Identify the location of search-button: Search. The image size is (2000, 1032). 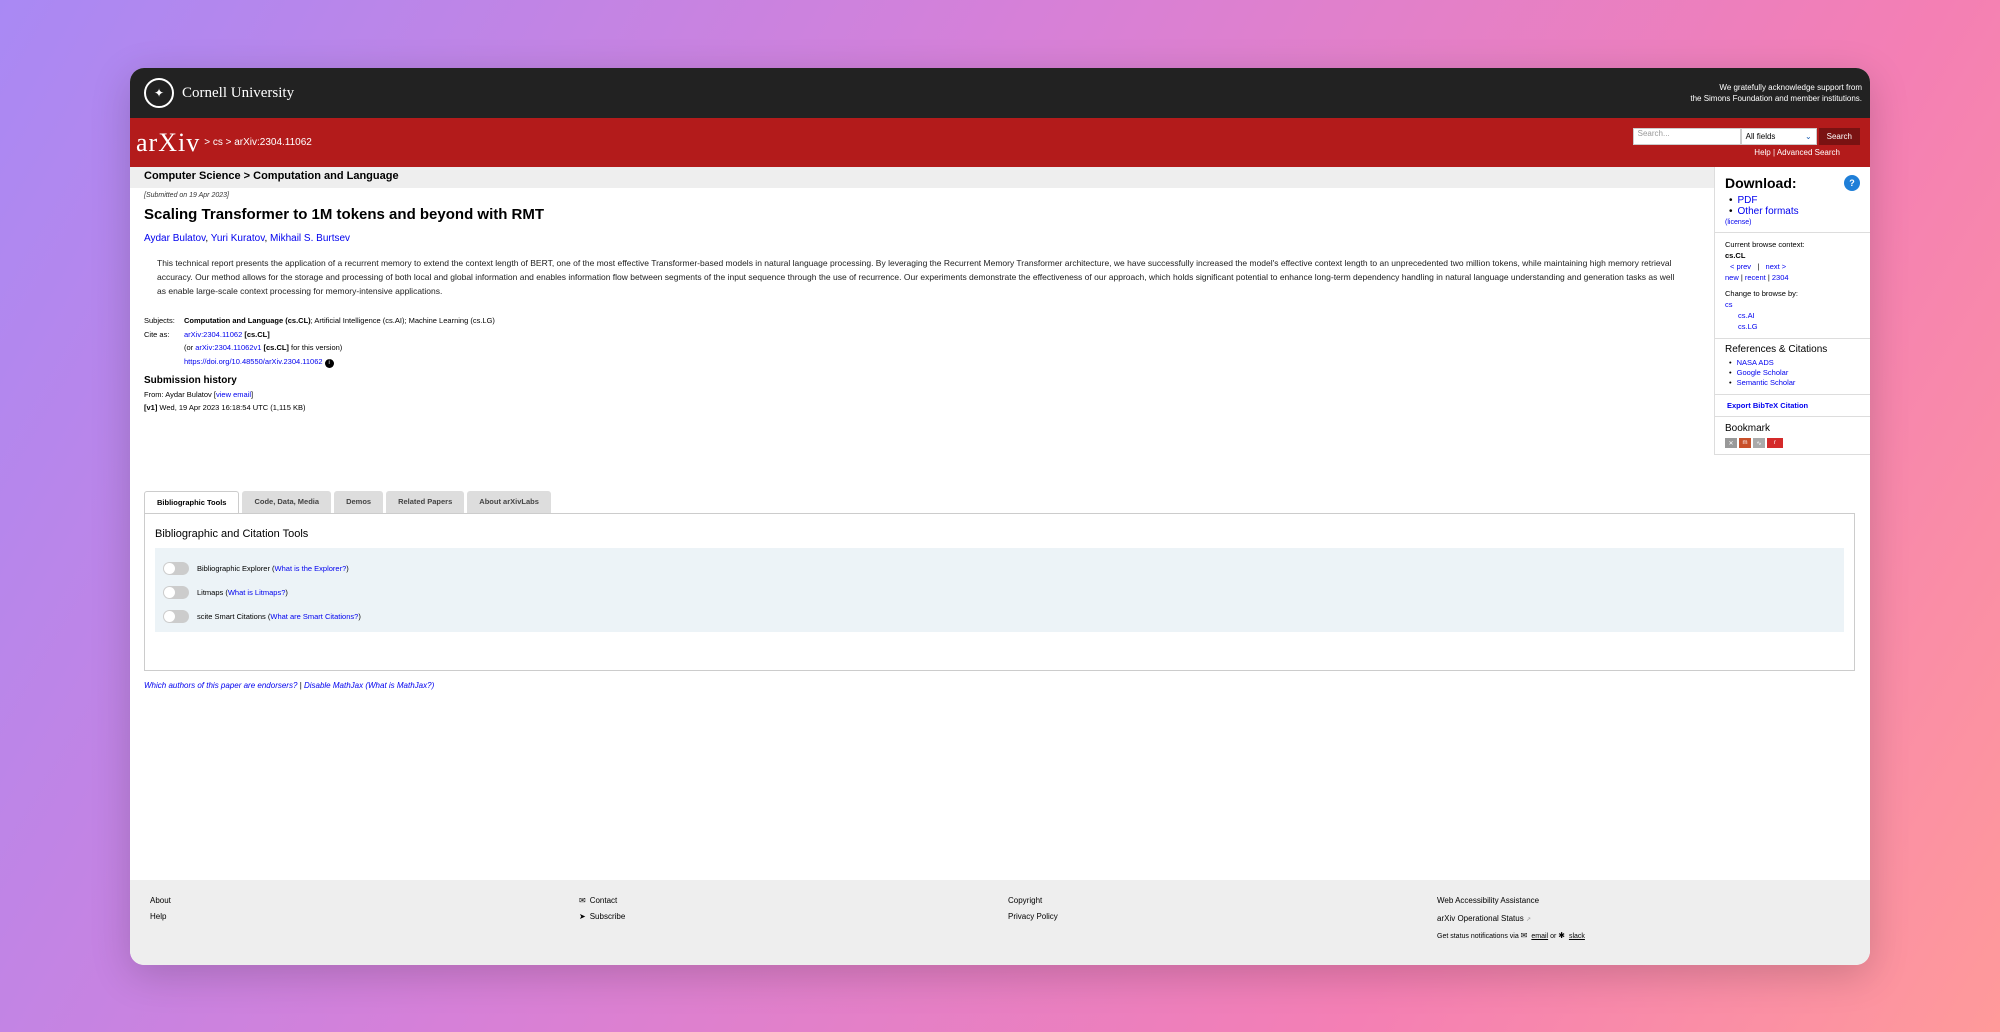
(1839, 136).